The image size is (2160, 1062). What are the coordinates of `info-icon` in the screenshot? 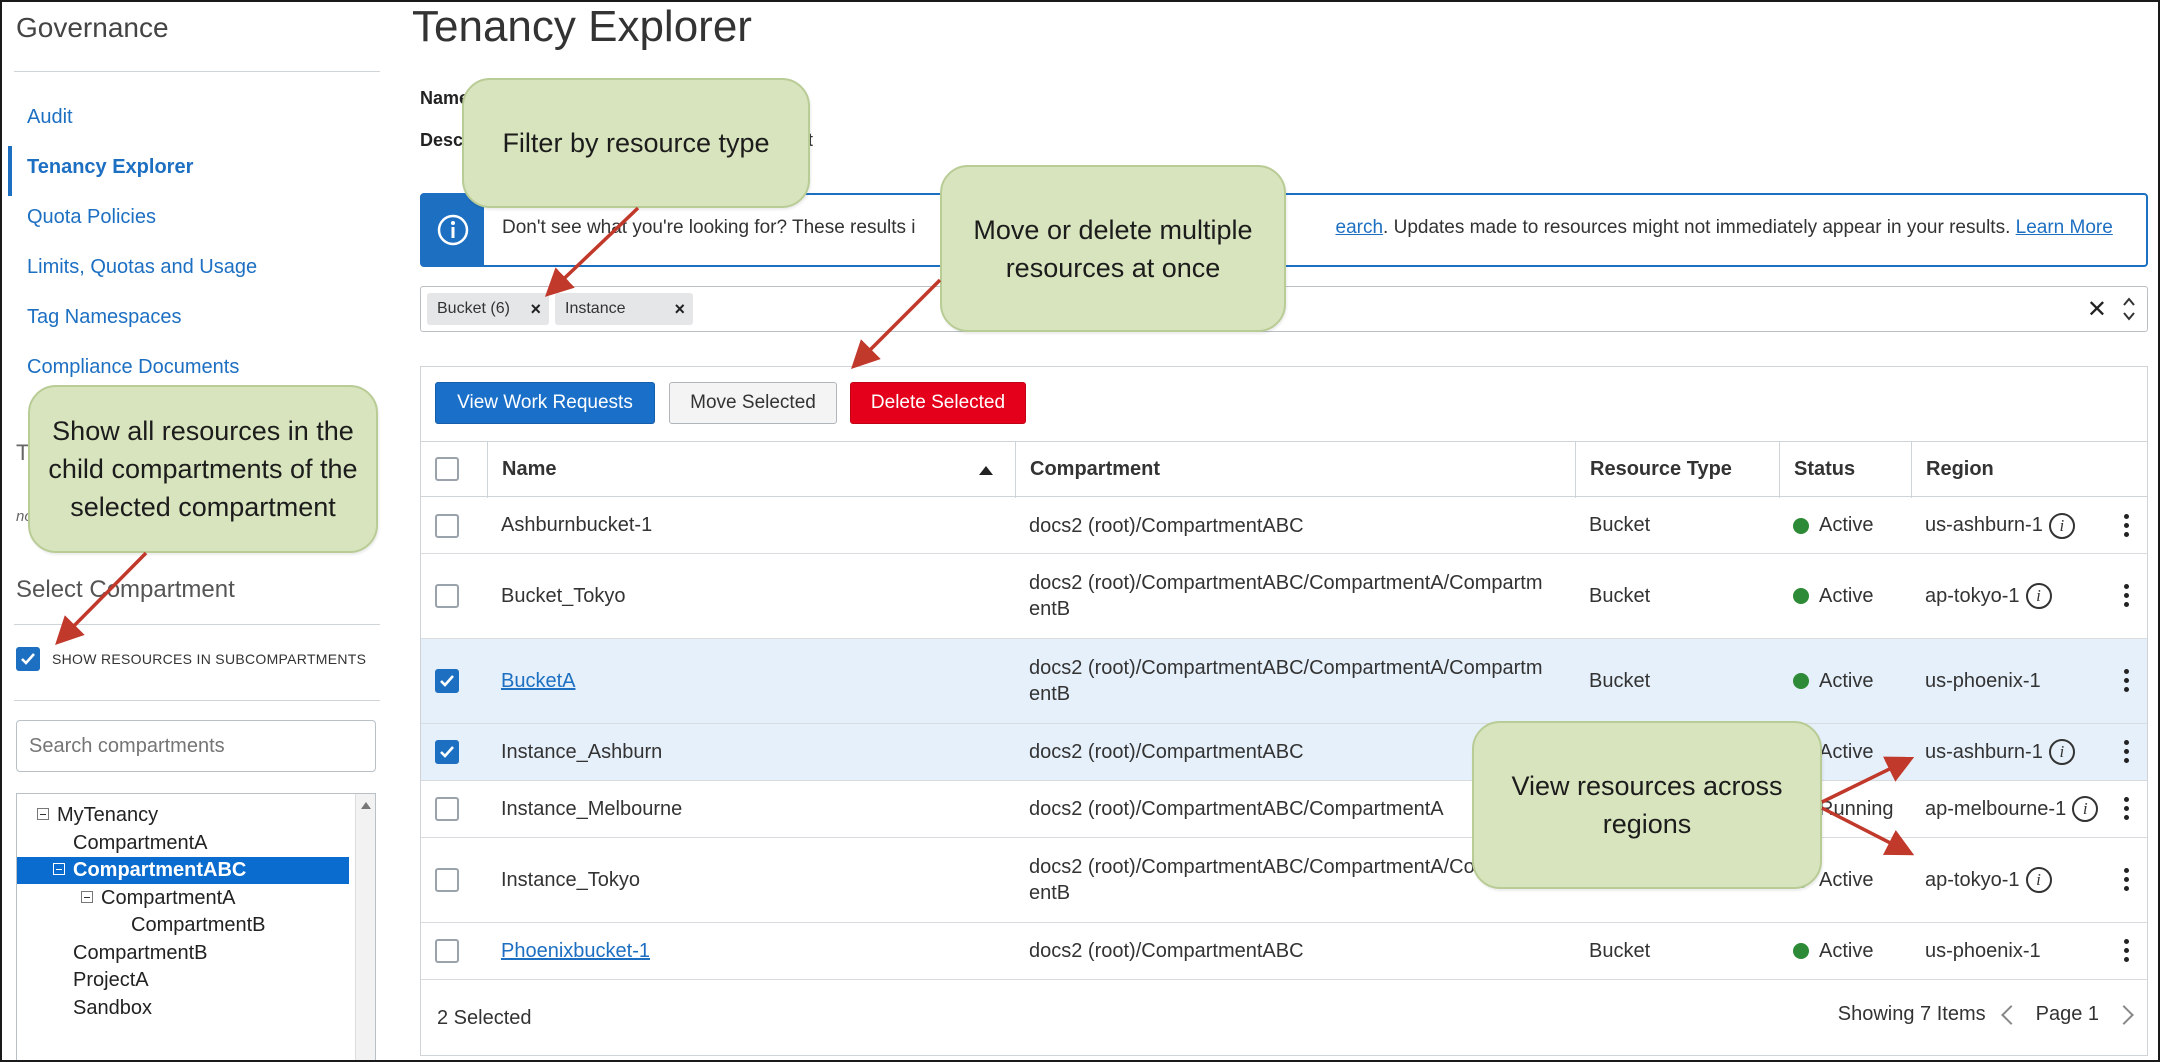 It's located at (453, 230).